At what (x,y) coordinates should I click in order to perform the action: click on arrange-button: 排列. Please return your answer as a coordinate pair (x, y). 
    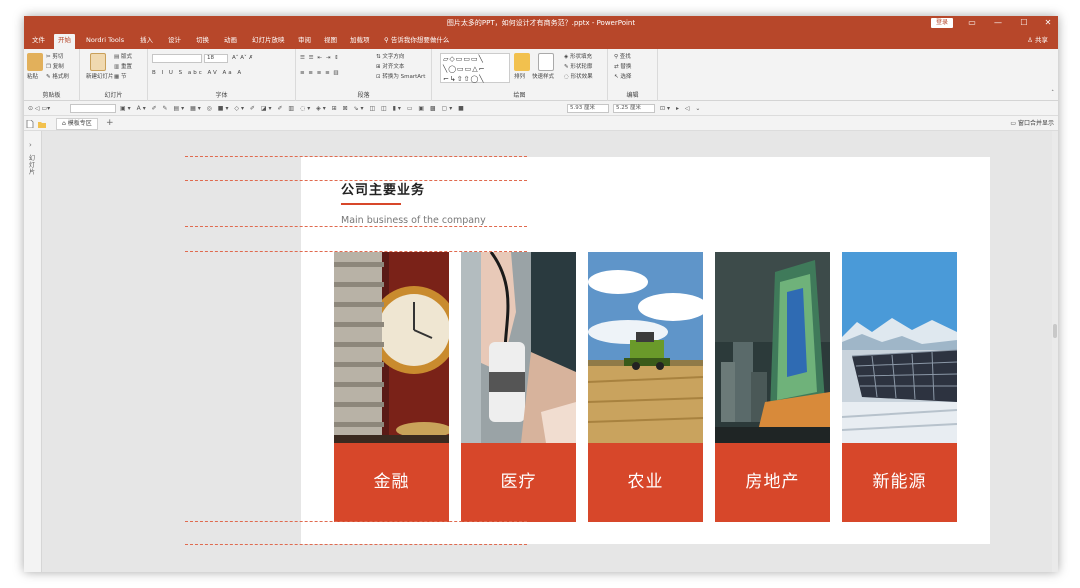
    Looking at the image, I should click on (519, 77).